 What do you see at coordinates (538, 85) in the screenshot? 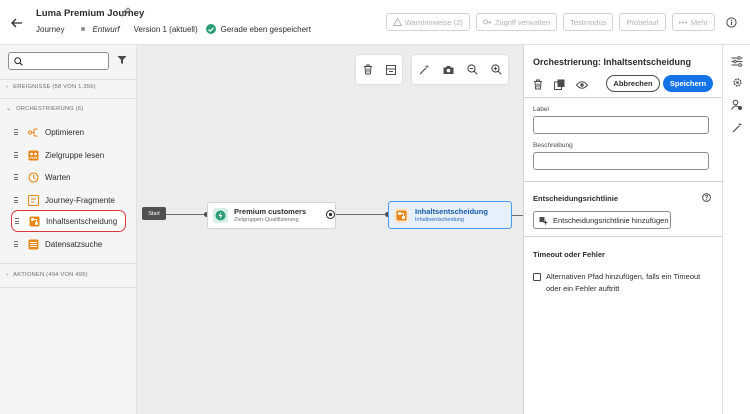
I see `delete-icon` at bounding box center [538, 85].